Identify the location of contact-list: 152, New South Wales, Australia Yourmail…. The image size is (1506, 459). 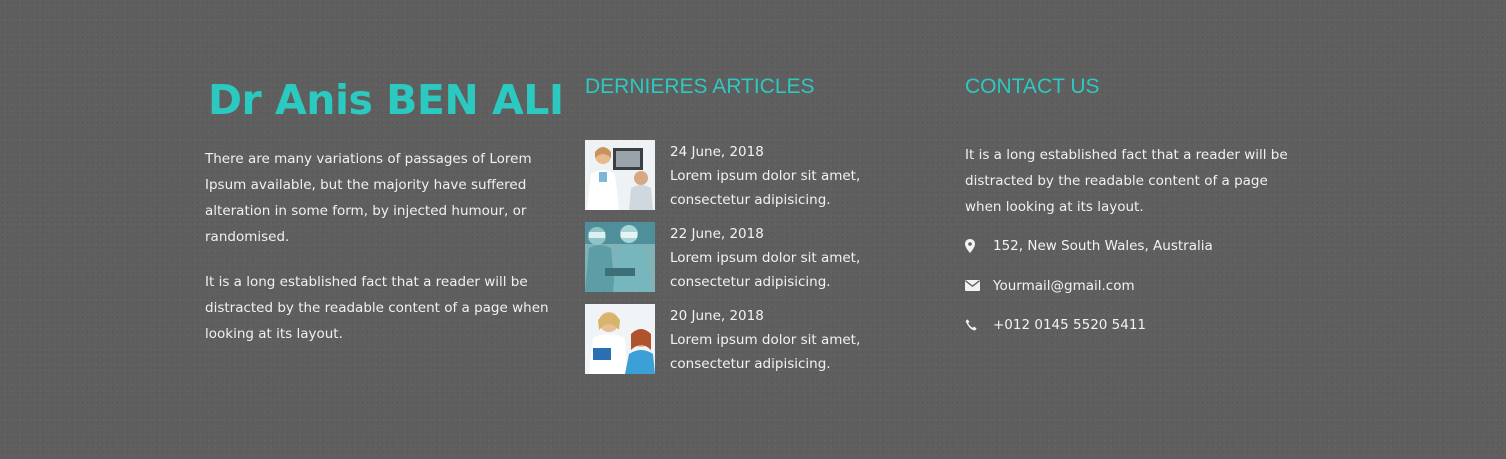
(1130, 285).